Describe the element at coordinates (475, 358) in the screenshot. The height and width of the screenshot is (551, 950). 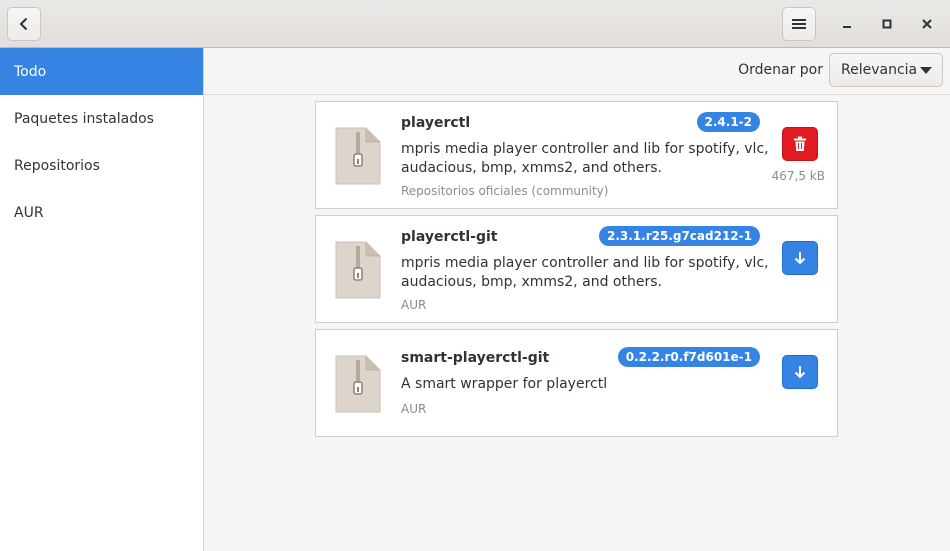
I see `package-name: smart-playerctl-git` at that location.